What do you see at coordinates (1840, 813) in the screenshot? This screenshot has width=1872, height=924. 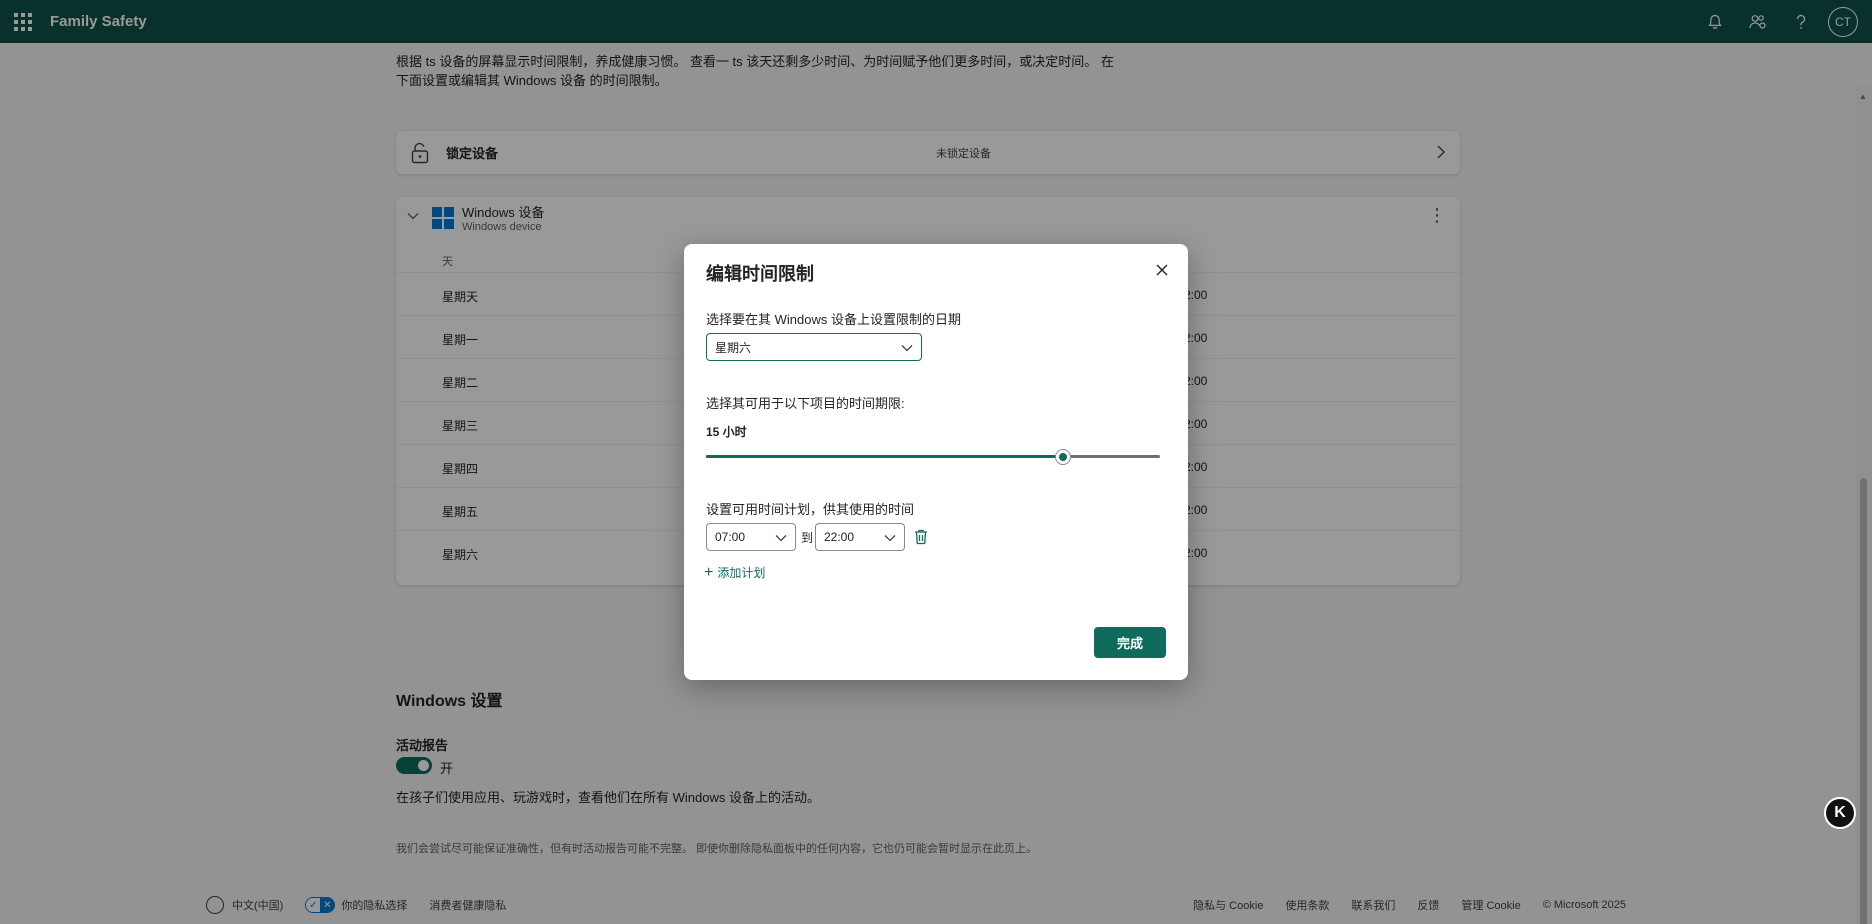 I see `floating-k-button: K` at bounding box center [1840, 813].